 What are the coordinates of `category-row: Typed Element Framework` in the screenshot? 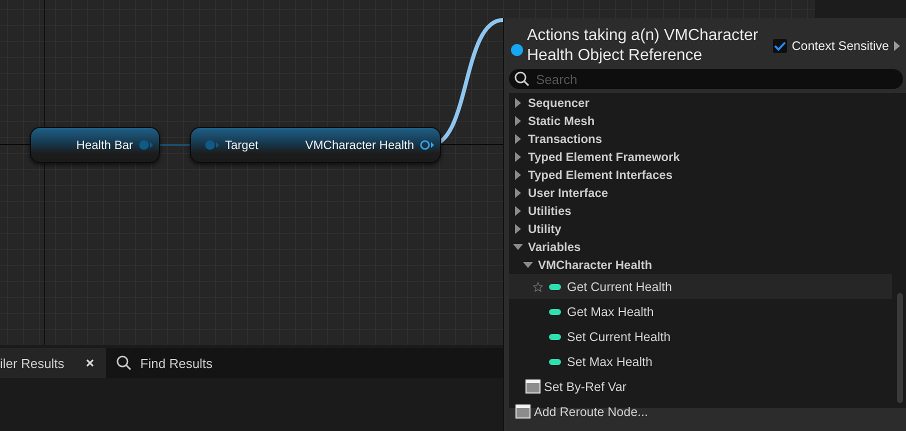 It's located at (707, 157).